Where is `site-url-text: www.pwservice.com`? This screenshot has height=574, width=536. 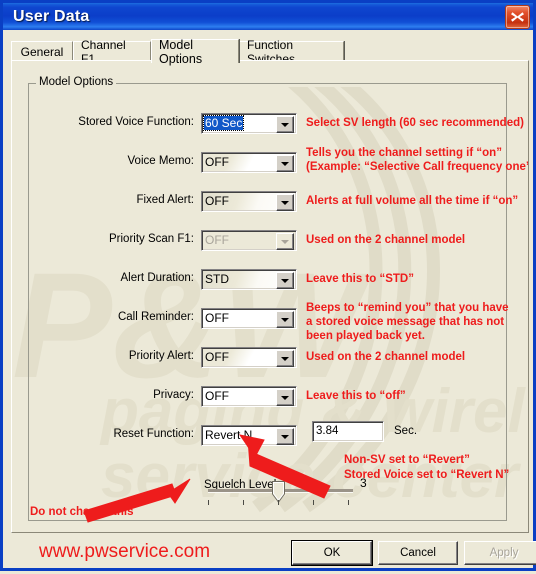
site-url-text: www.pwservice.com is located at coordinates (125, 551).